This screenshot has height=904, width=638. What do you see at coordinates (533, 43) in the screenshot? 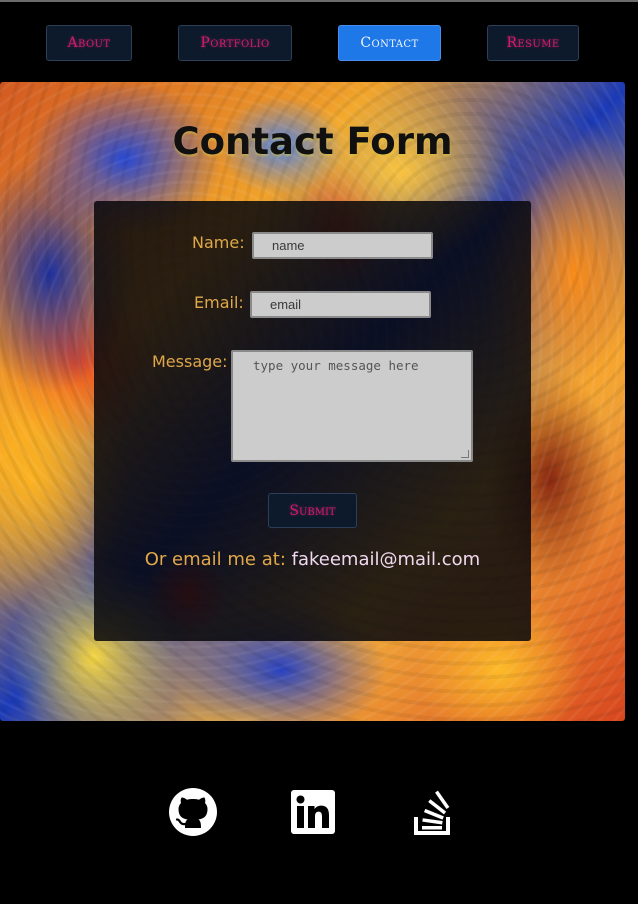
I see `nav-resume-button: Resume` at bounding box center [533, 43].